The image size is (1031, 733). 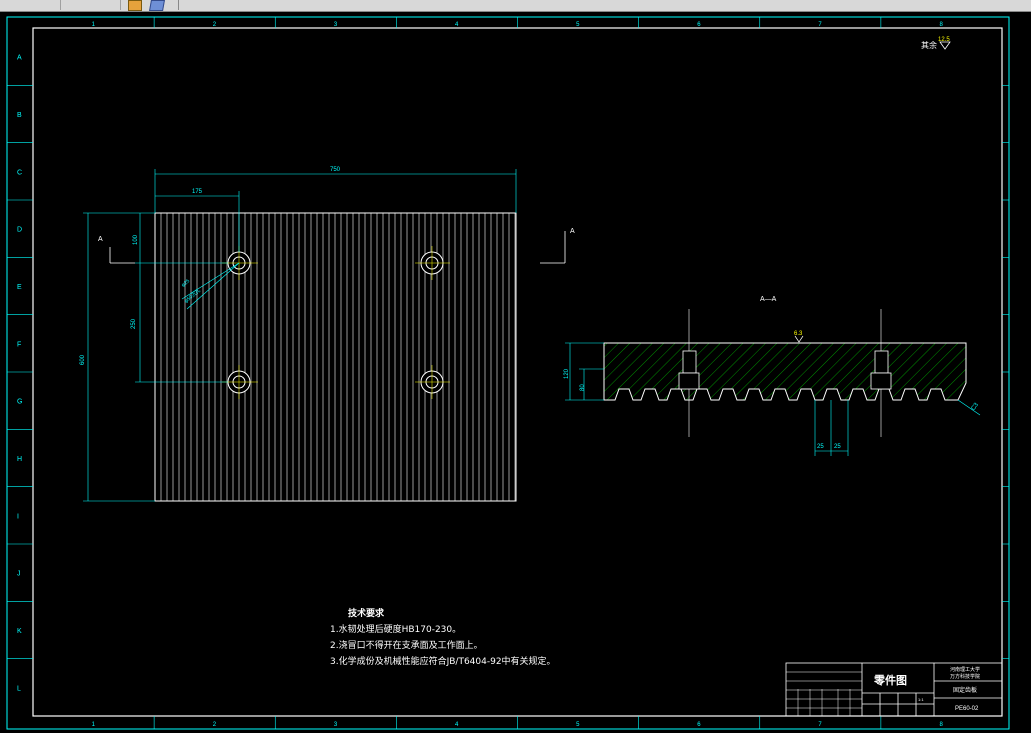 I want to click on toolbar-separator, so click(x=178, y=5).